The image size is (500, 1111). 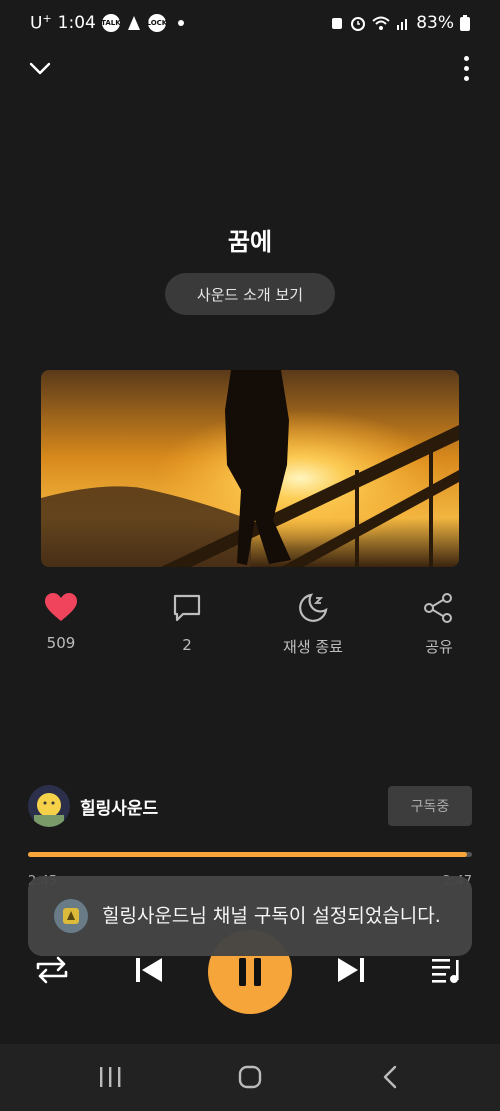 I want to click on heart-icon, so click(x=61, y=607).